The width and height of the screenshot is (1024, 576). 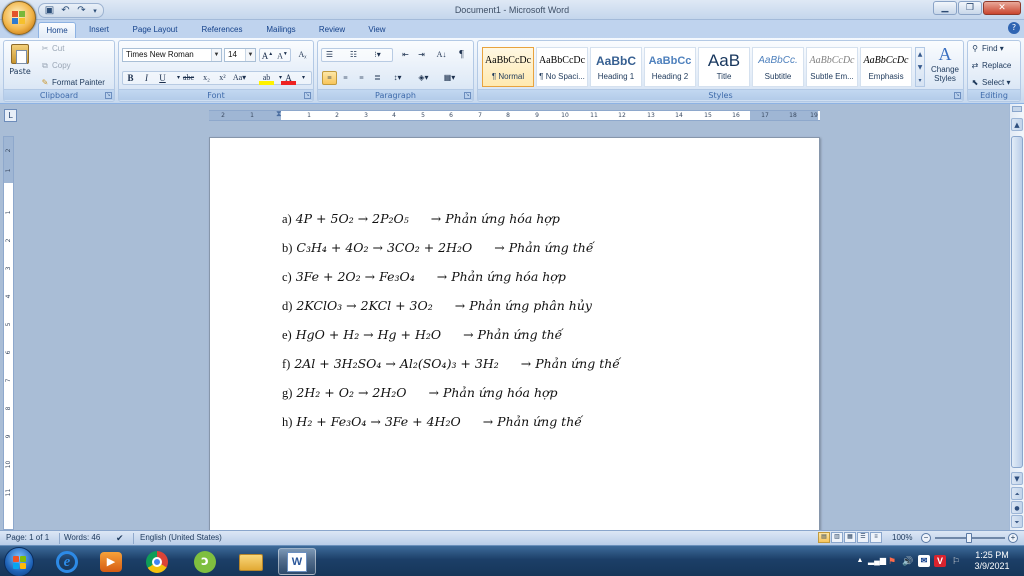 What do you see at coordinates (222, 30) in the screenshot?
I see `tab-references: References` at bounding box center [222, 30].